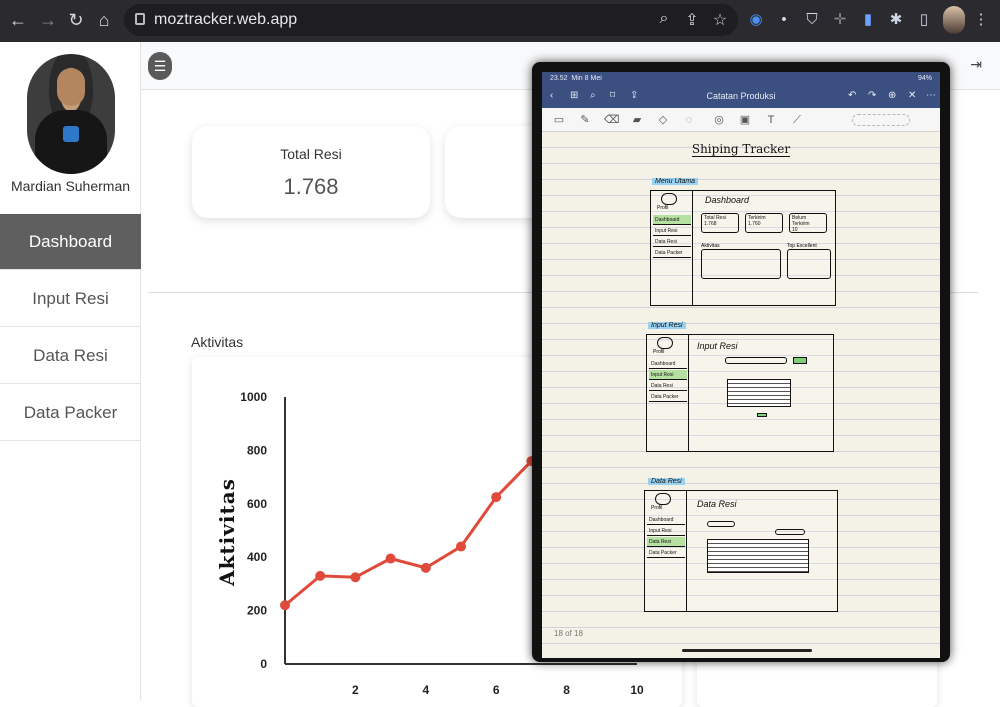 Image resolution: width=1000 pixels, height=707 pixels. Describe the element at coordinates (667, 325) in the screenshot. I see `sketch-section-label: Input Resi` at that location.